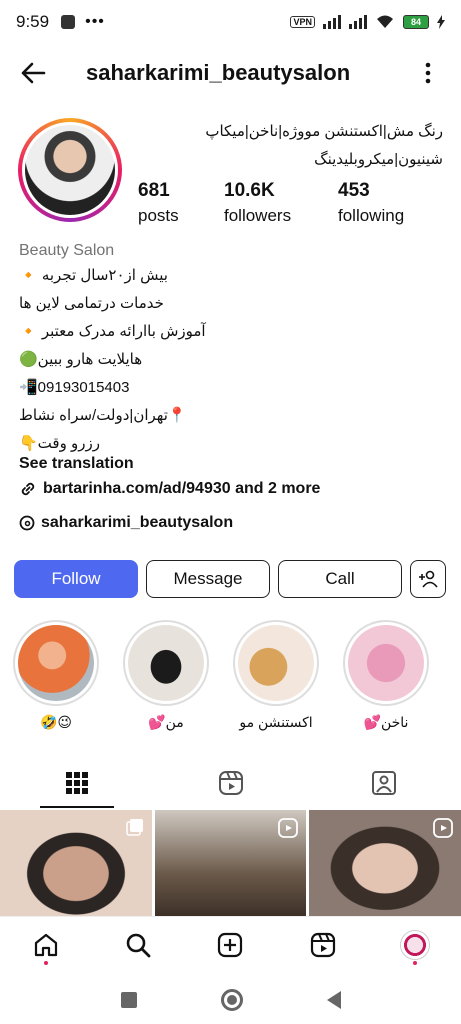 The height and width of the screenshot is (1024, 461). What do you see at coordinates (371, 203) in the screenshot?
I see `following-stat: 453 following` at bounding box center [371, 203].